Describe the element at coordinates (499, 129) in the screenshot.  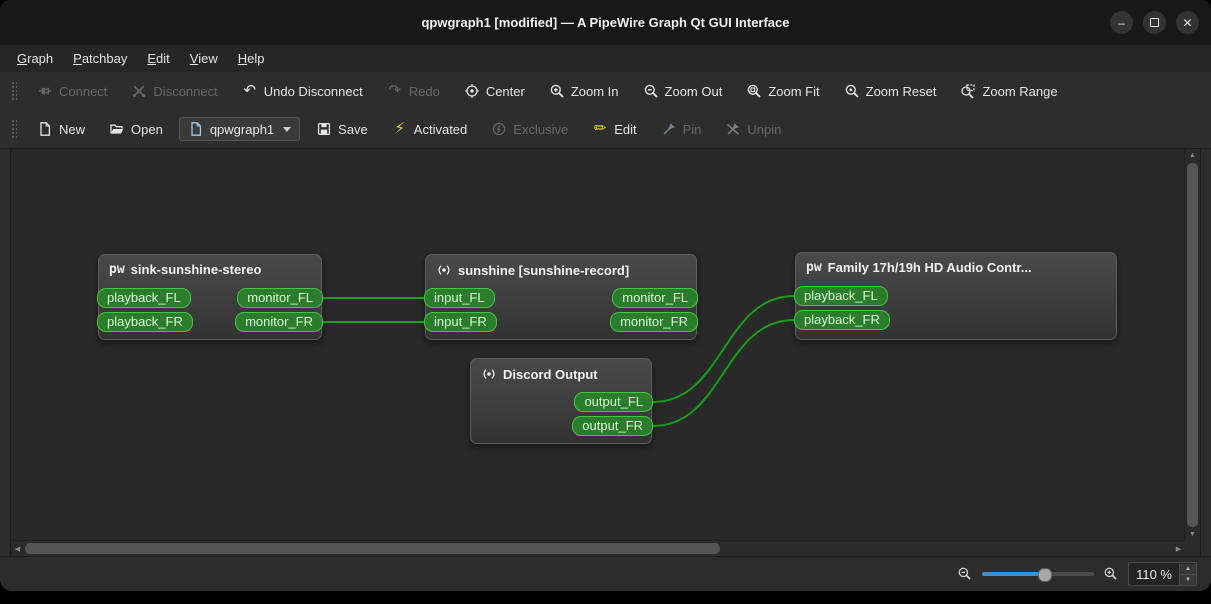
I see `exclusive-circle-lightning-icon` at that location.